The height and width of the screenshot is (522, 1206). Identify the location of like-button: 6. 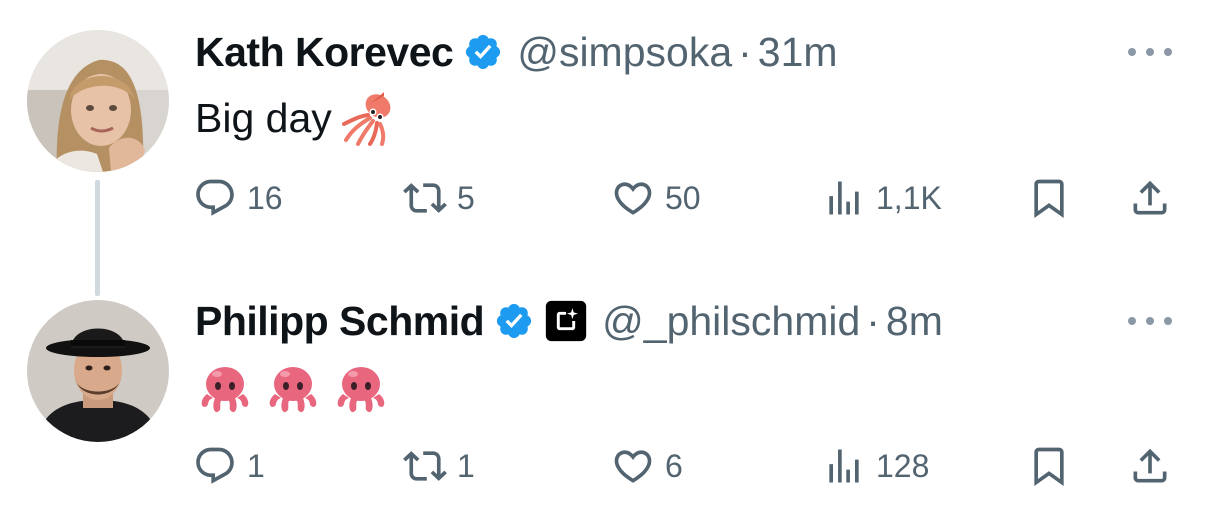
(647, 466).